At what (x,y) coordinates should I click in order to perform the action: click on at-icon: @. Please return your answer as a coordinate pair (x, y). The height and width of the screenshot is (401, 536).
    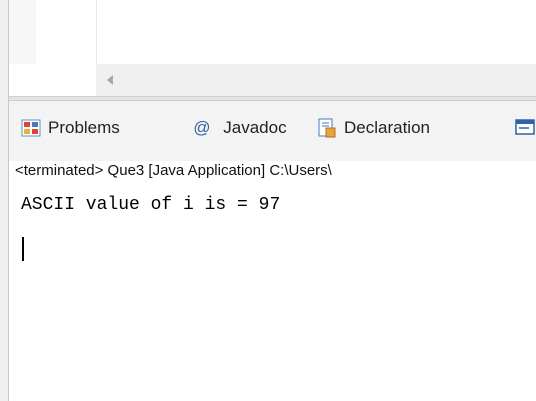
    Looking at the image, I should click on (202, 127).